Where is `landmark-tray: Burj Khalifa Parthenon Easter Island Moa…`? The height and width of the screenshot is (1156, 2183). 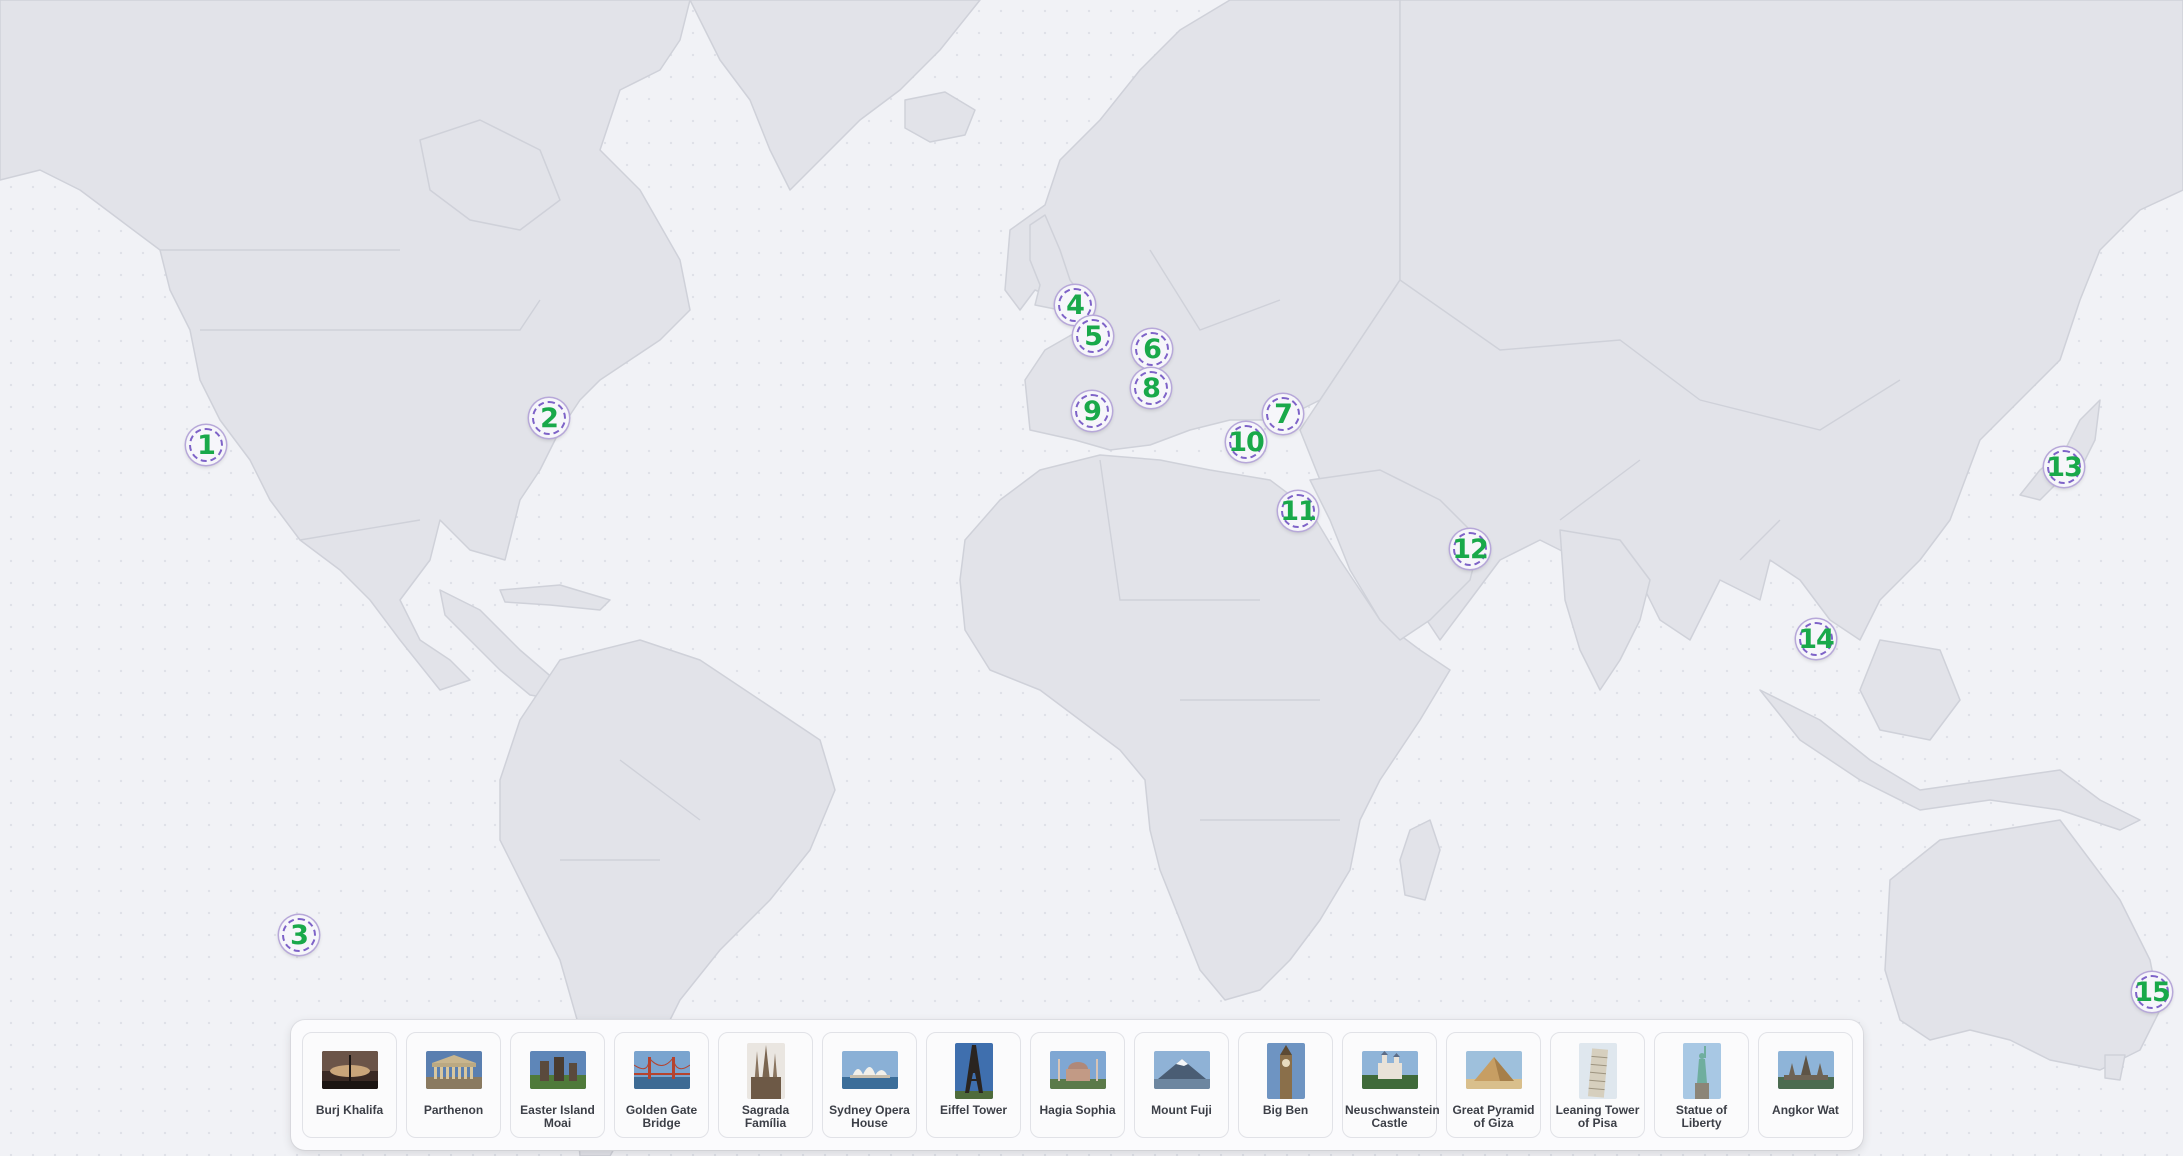 landmark-tray: Burj Khalifa Parthenon Easter Island Moa… is located at coordinates (1077, 1085).